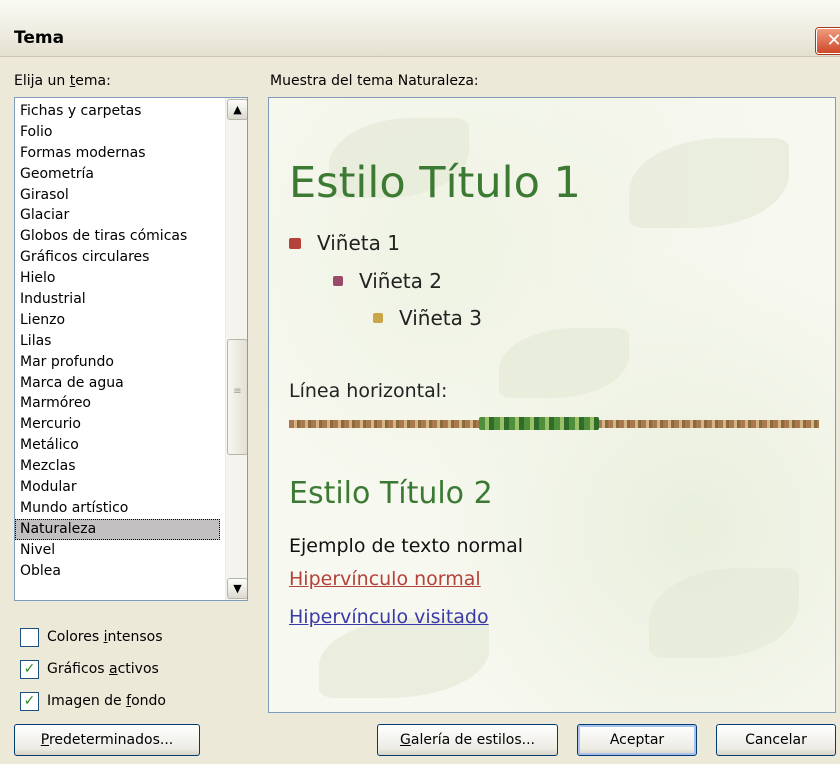 Image resolution: width=840 pixels, height=764 pixels. I want to click on scroll-up-button: ▲, so click(237, 109).